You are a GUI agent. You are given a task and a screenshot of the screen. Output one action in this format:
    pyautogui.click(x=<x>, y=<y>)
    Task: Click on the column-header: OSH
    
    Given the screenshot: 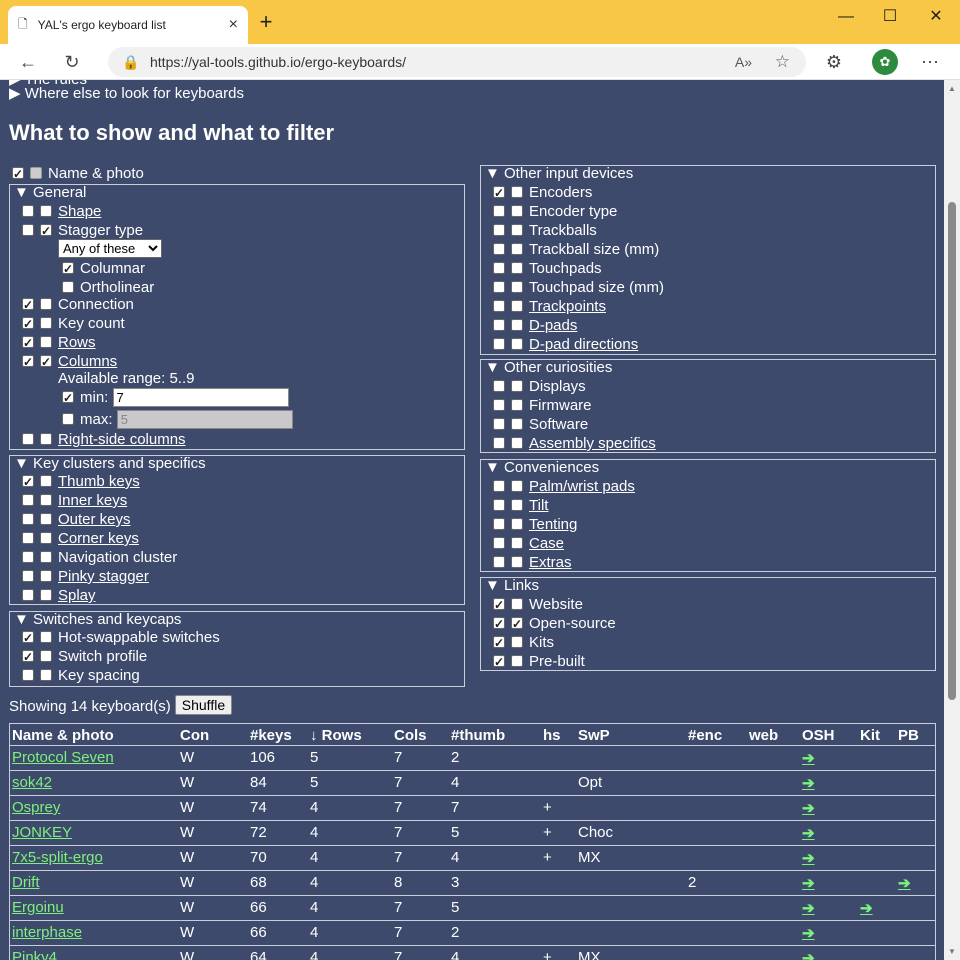 What is the action you would take?
    pyautogui.click(x=818, y=735)
    